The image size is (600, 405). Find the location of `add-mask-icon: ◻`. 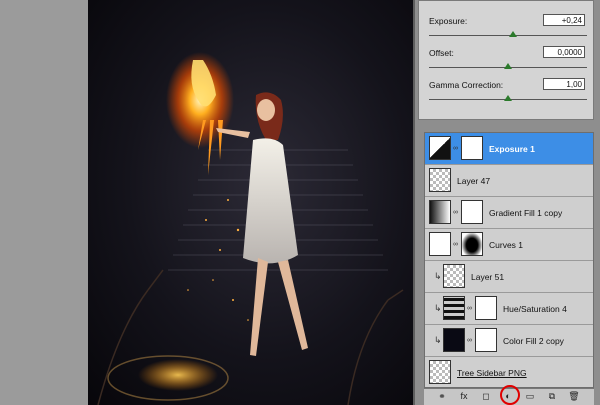

add-mask-icon: ◻ is located at coordinates (486, 396).